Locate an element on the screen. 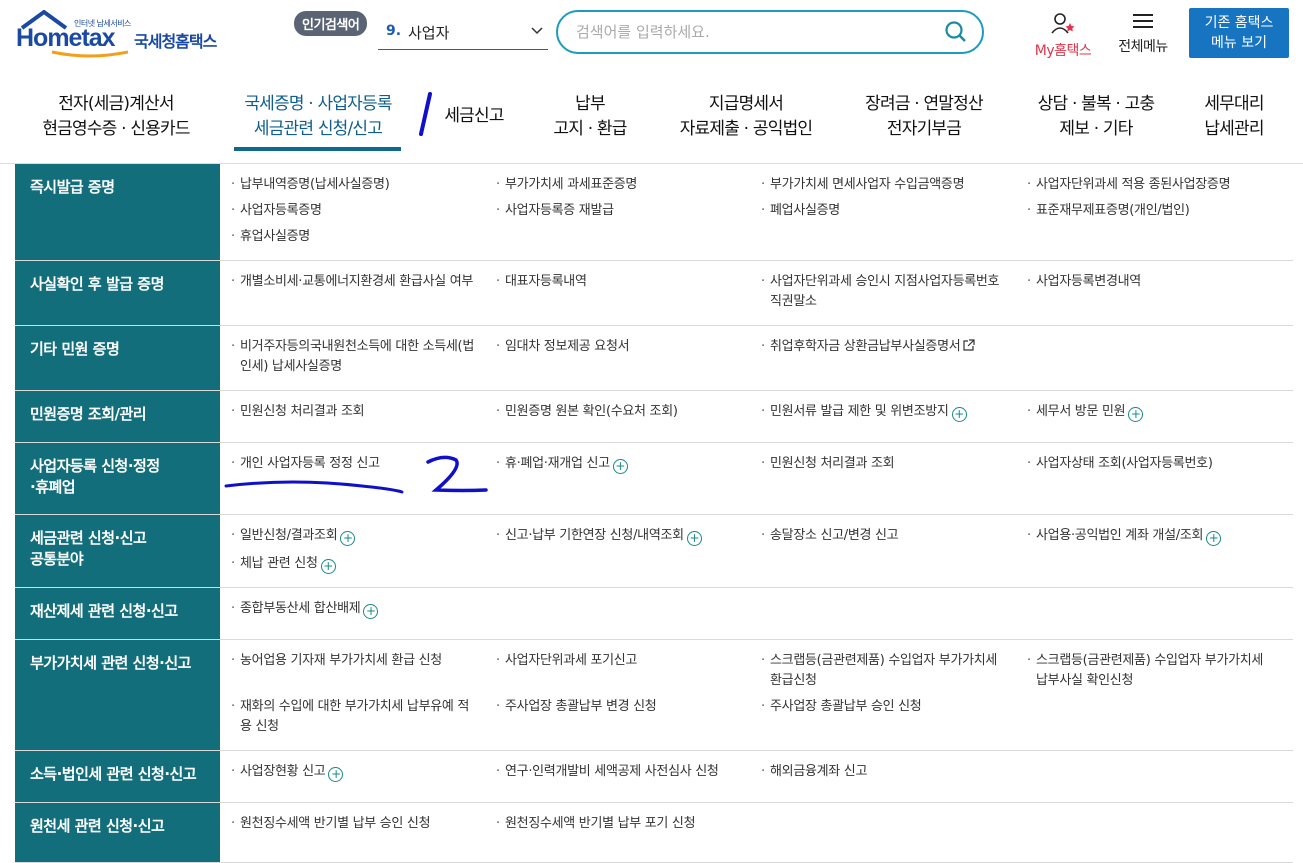  all-menu-button: 전체메뉴 is located at coordinates (1143, 34).